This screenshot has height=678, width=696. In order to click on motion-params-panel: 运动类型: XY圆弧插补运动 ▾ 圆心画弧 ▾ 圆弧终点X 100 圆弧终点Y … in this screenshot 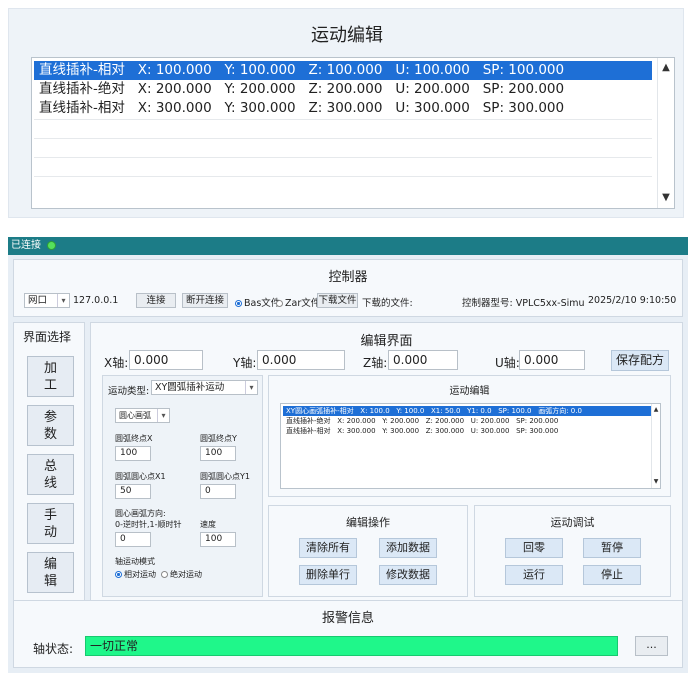, I will do `click(182, 486)`.